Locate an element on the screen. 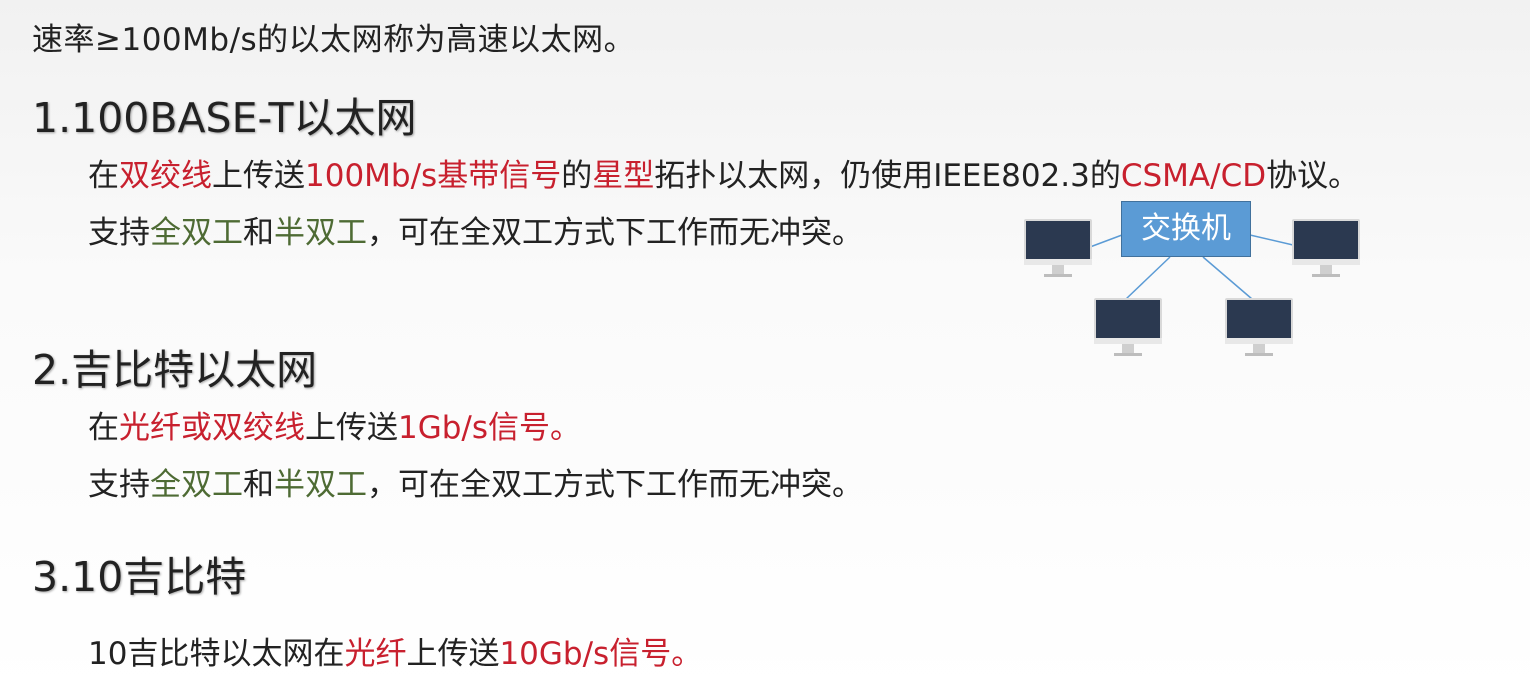 The height and width of the screenshot is (697, 1530). intro-text: 速率≥100Mb/s的以太网称为高速以太网。 is located at coordinates (334, 40).